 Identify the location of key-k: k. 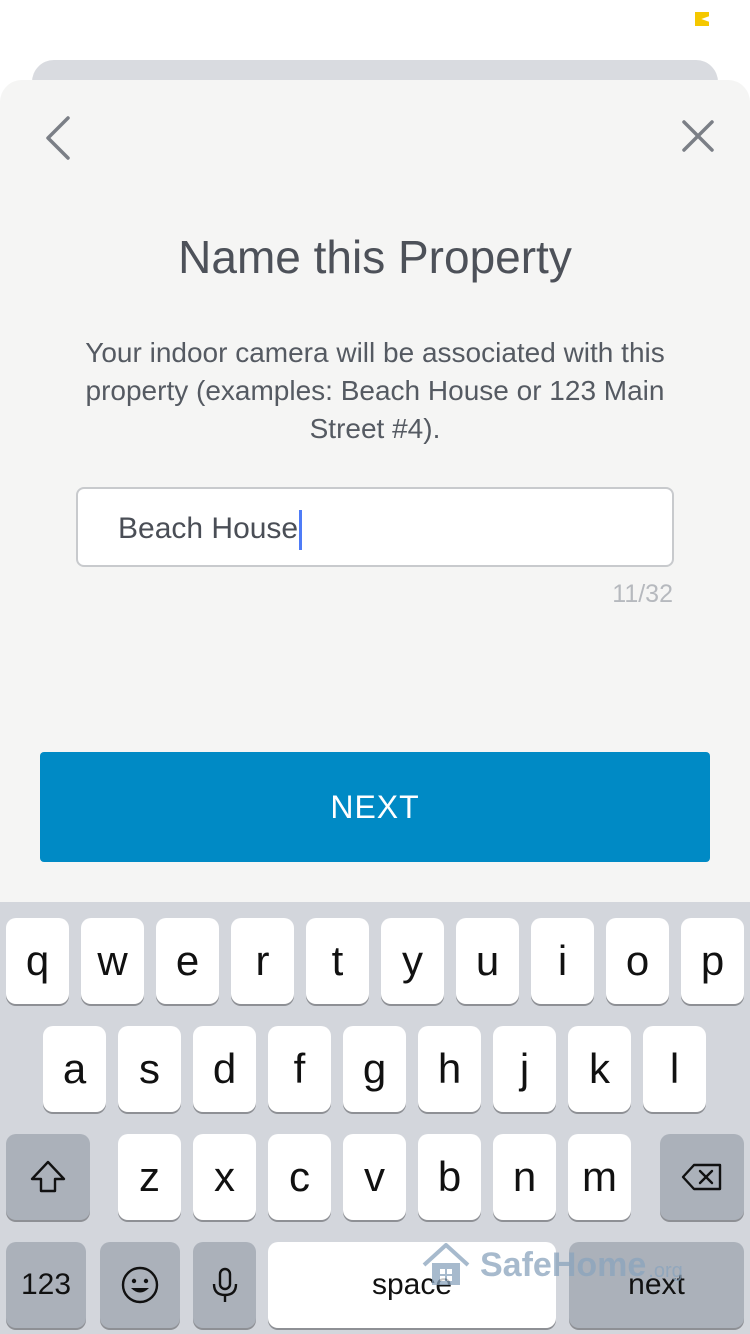
(599, 1069).